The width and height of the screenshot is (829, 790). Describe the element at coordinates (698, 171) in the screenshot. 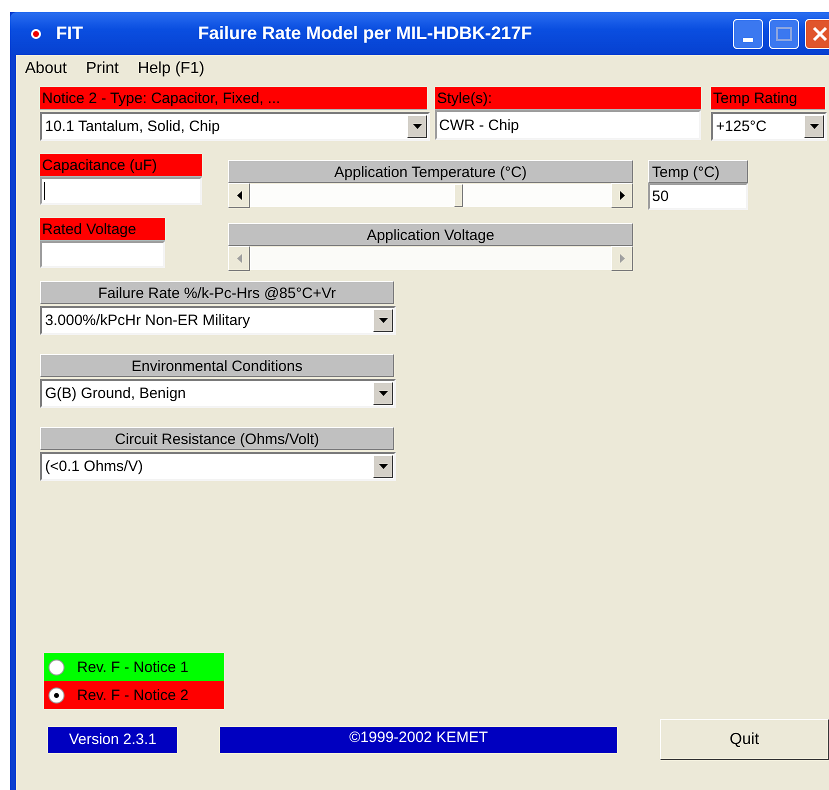

I see `field-label: Temp (°C)` at that location.